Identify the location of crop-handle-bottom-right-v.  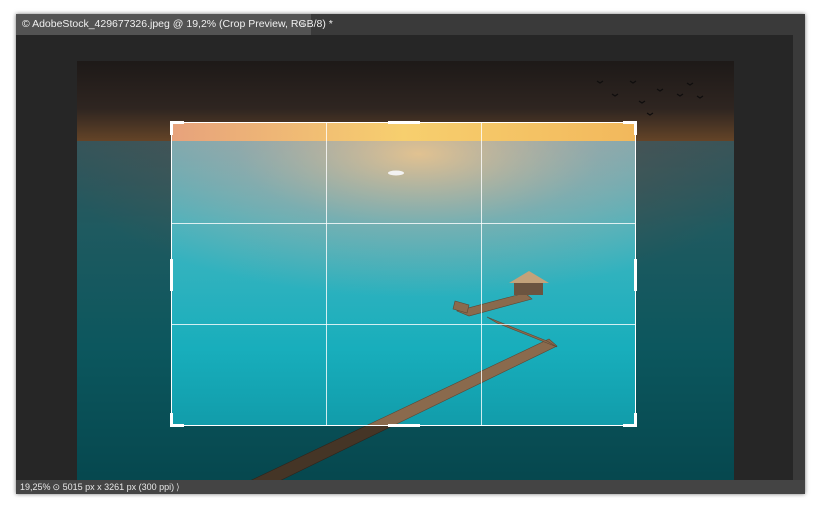
(635, 420).